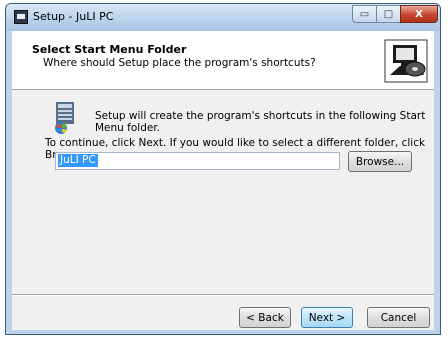 The height and width of the screenshot is (337, 448). What do you see at coordinates (406, 61) in the screenshot?
I see `computer-disc-icon` at bounding box center [406, 61].